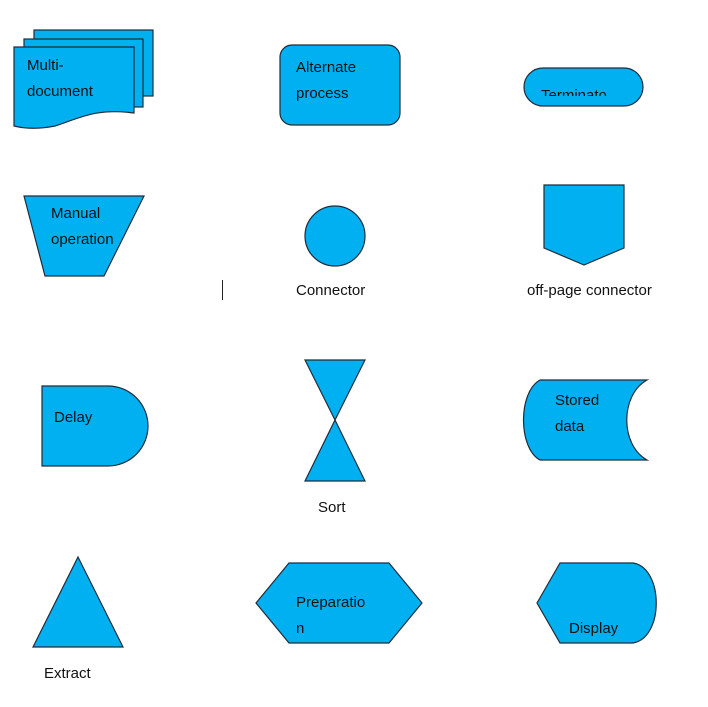 The image size is (708, 707). What do you see at coordinates (78, 601) in the screenshot?
I see `extract-triangle` at bounding box center [78, 601].